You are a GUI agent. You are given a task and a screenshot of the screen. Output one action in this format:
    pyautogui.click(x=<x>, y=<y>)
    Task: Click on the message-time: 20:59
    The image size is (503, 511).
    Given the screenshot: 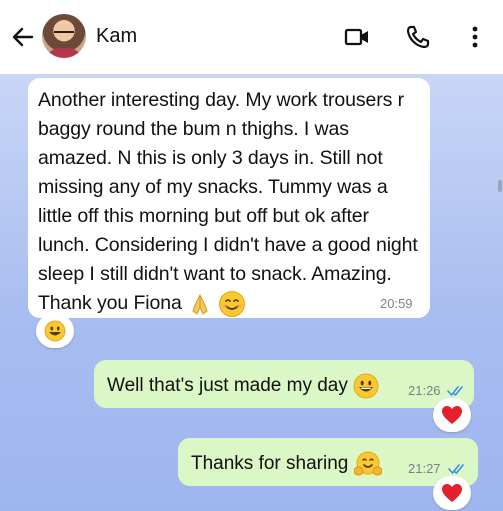 What is the action you would take?
    pyautogui.click(x=396, y=303)
    